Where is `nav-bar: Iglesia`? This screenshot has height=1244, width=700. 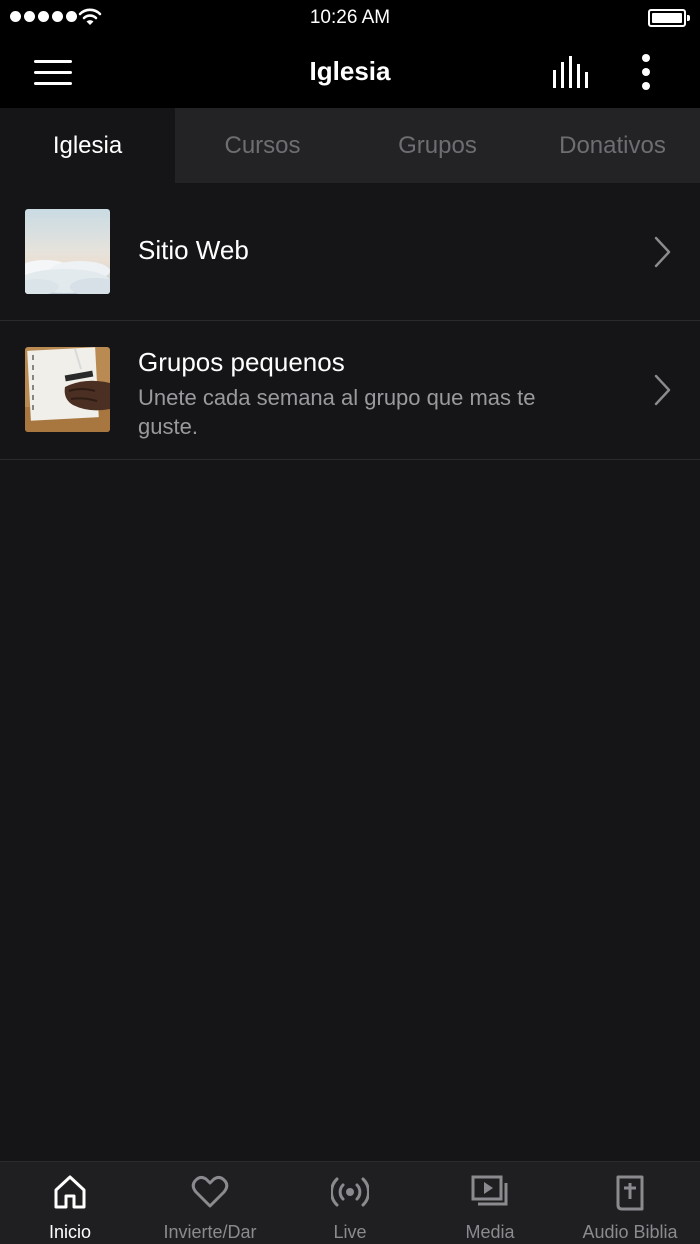 nav-bar: Iglesia is located at coordinates (350, 72).